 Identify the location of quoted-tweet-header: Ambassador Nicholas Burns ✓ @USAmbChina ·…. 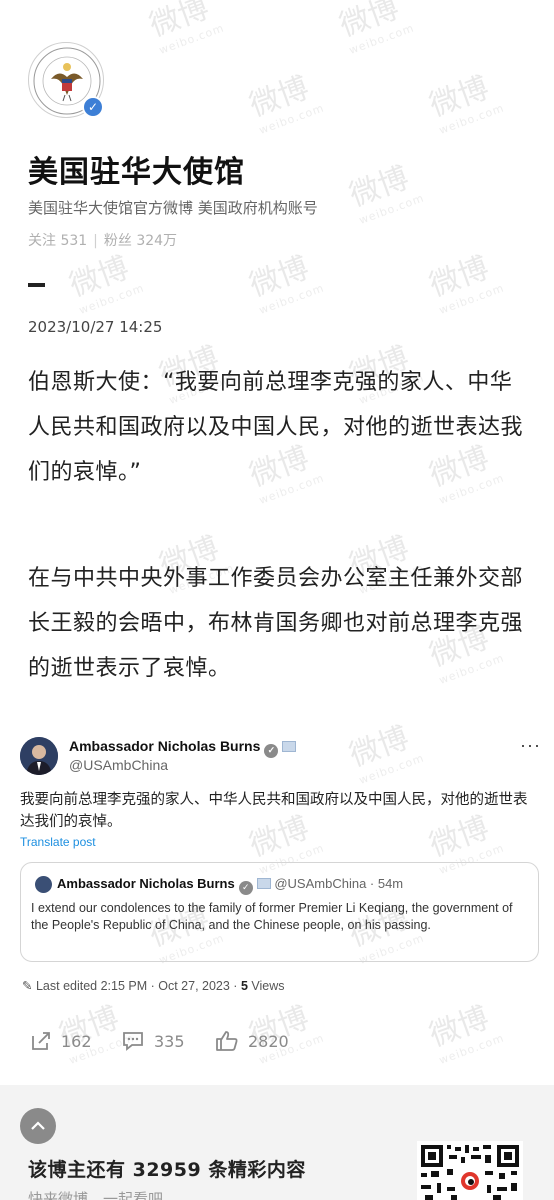
(230, 885).